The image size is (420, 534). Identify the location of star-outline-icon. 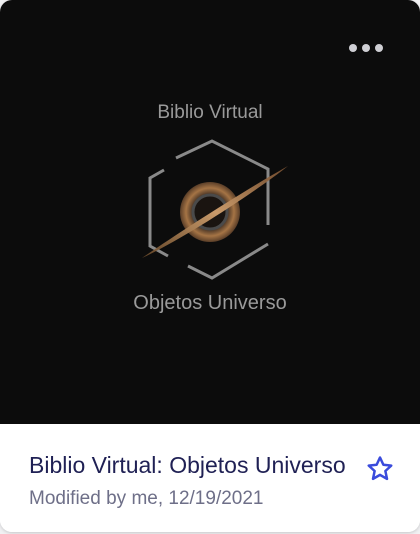
(380, 468).